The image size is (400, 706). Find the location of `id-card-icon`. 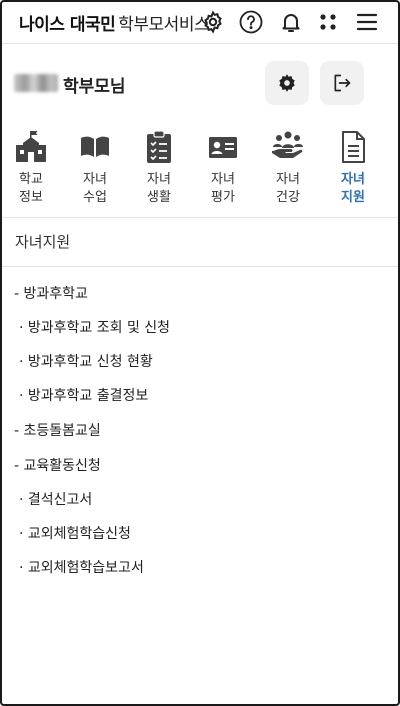

id-card-icon is located at coordinates (223, 147).